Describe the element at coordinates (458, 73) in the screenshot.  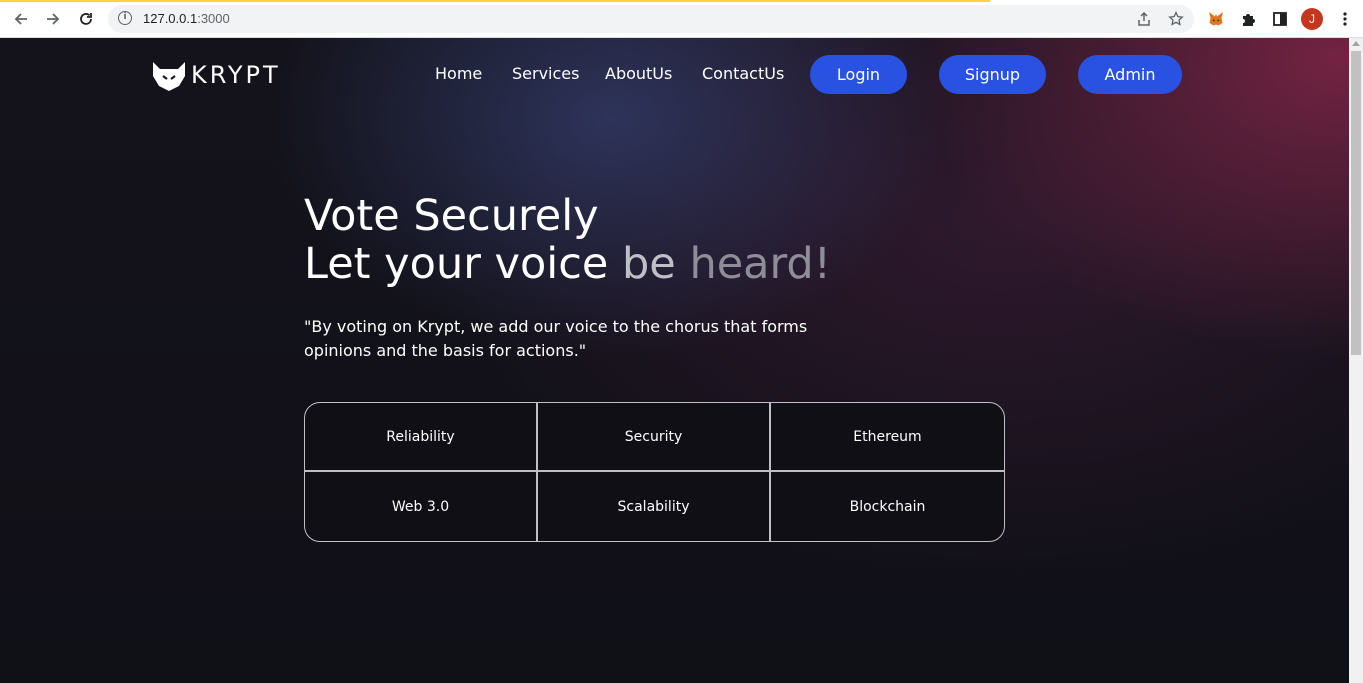
I see `nav-link-home: Home` at that location.